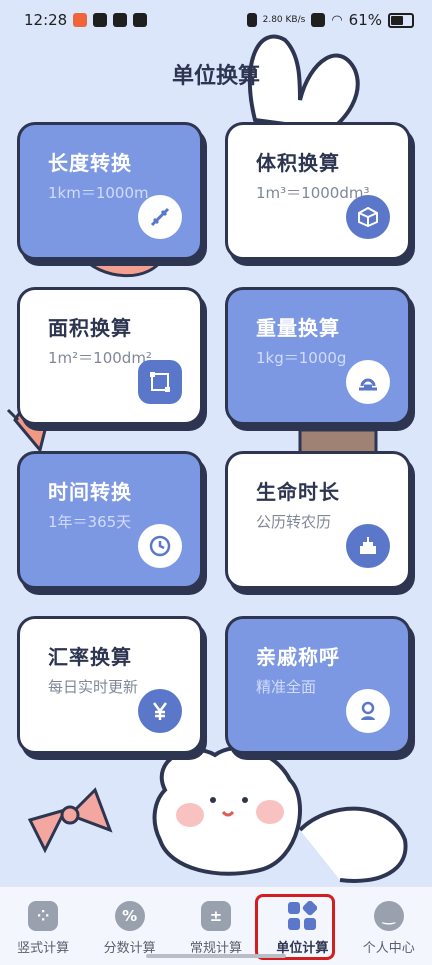 This screenshot has height=965, width=432. What do you see at coordinates (365, 20) in the screenshot?
I see `battery-percent: 61%` at bounding box center [365, 20].